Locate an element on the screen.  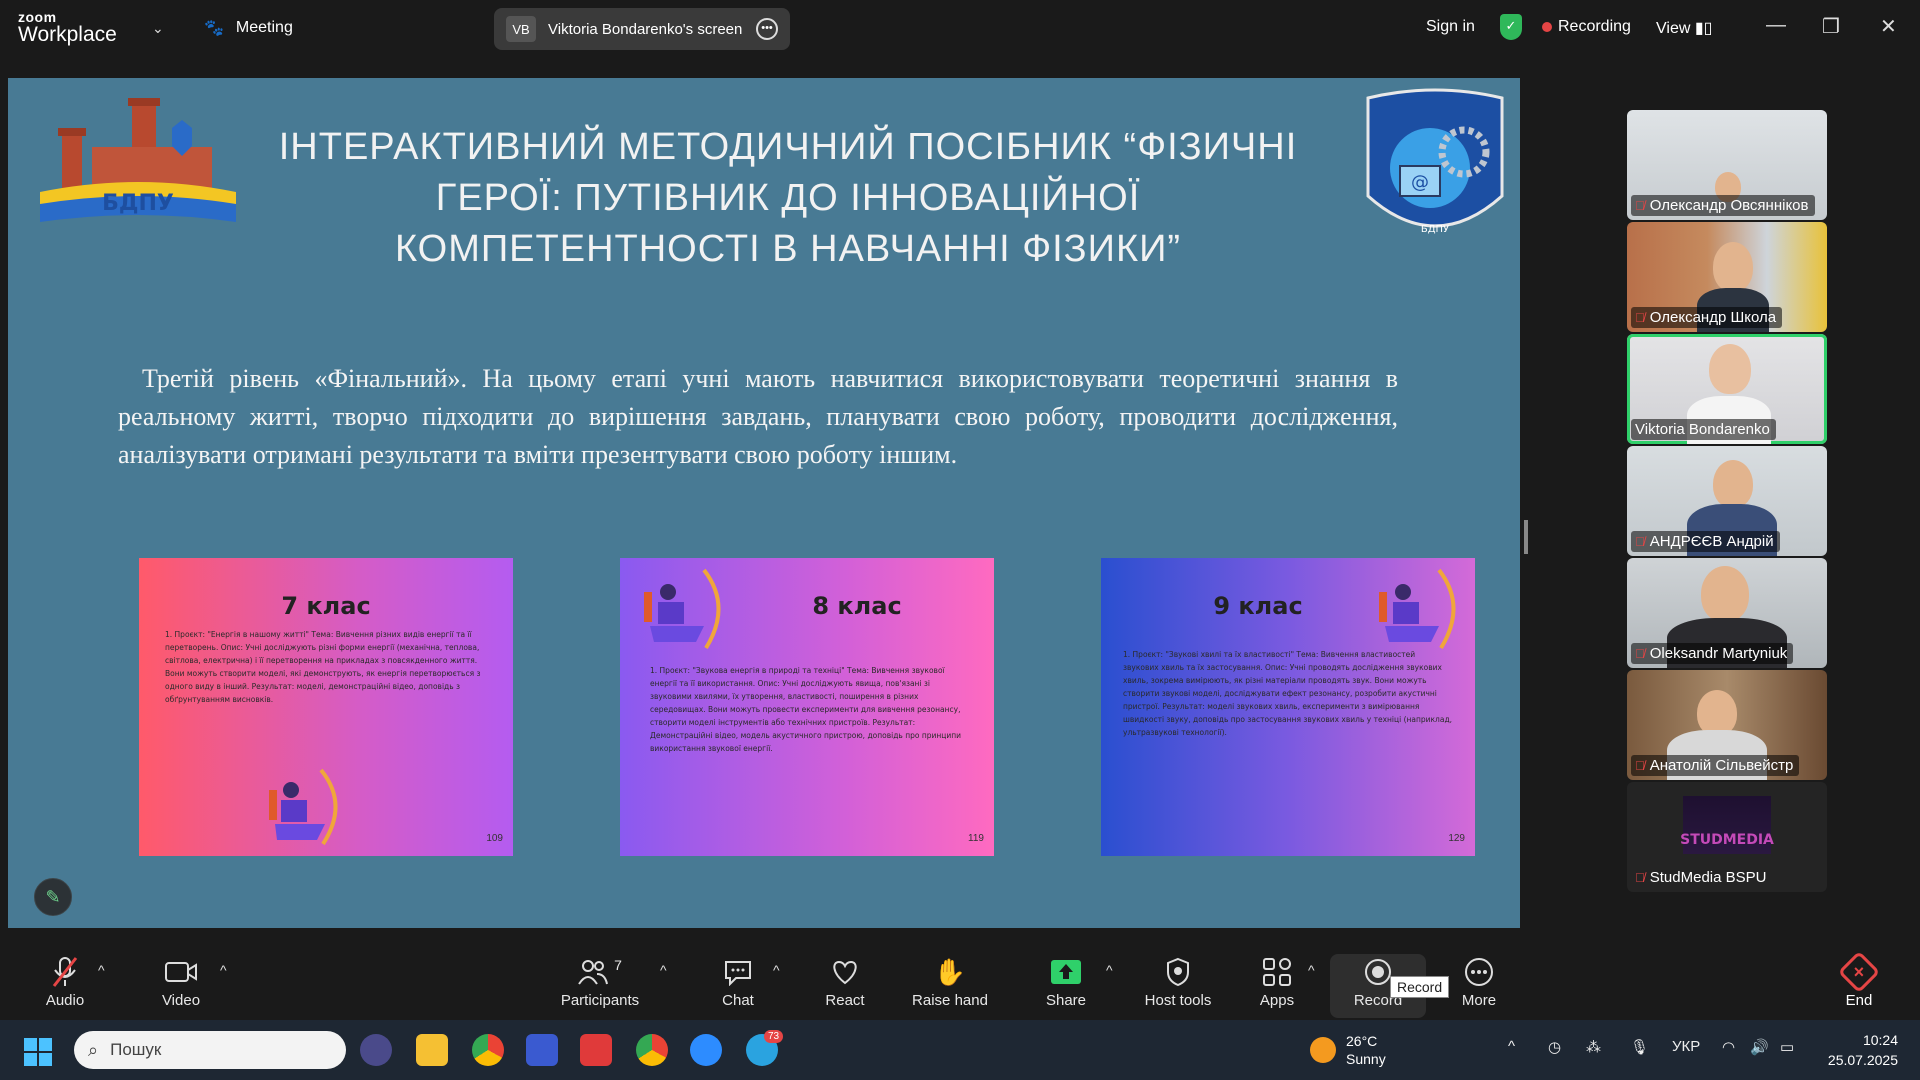
wifi-icon: ◠ is located at coordinates (1728, 1047).